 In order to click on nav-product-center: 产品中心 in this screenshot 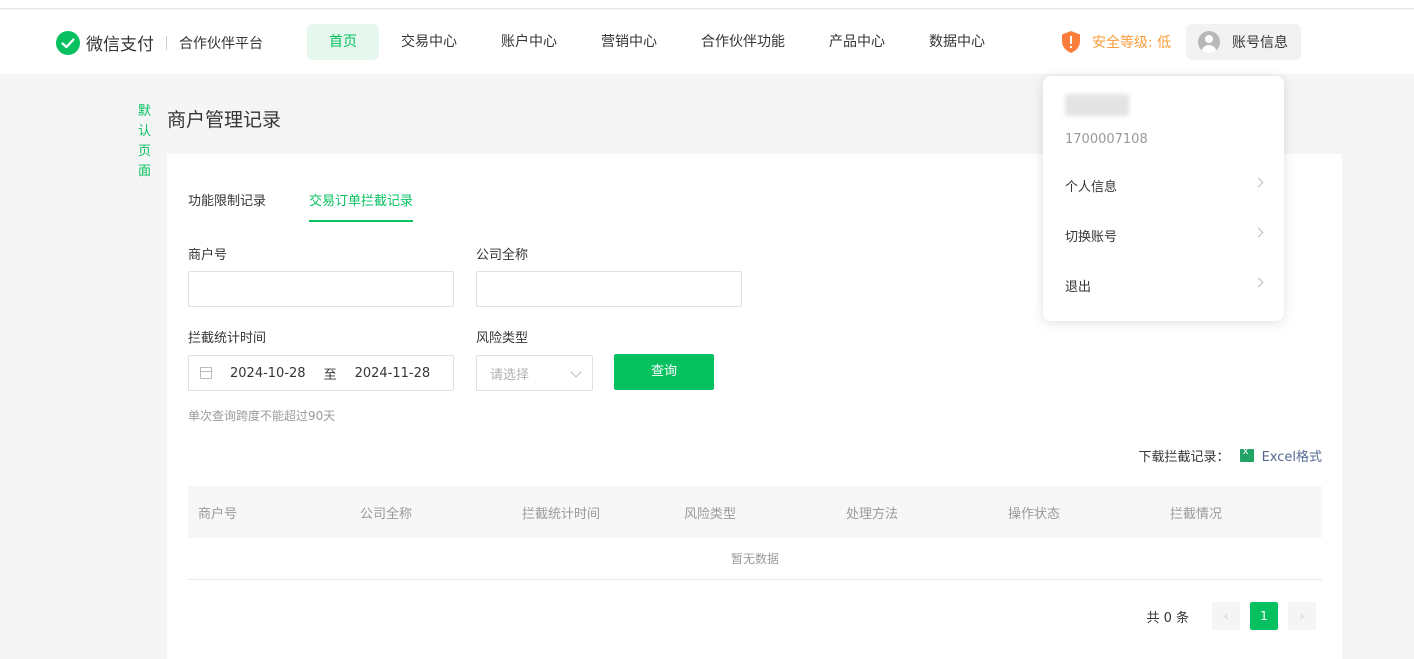, I will do `click(857, 42)`.